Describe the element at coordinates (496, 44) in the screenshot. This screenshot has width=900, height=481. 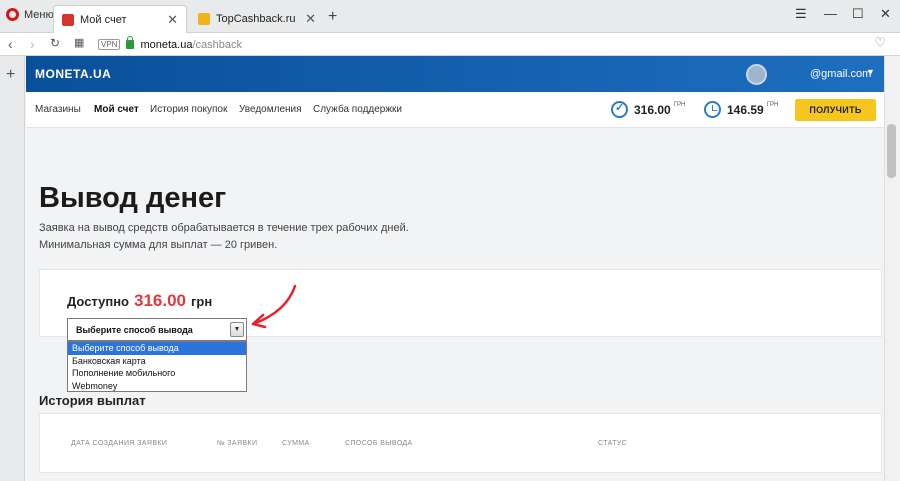
I see `url-field: VPN moneta.ua /cashback ♡` at that location.